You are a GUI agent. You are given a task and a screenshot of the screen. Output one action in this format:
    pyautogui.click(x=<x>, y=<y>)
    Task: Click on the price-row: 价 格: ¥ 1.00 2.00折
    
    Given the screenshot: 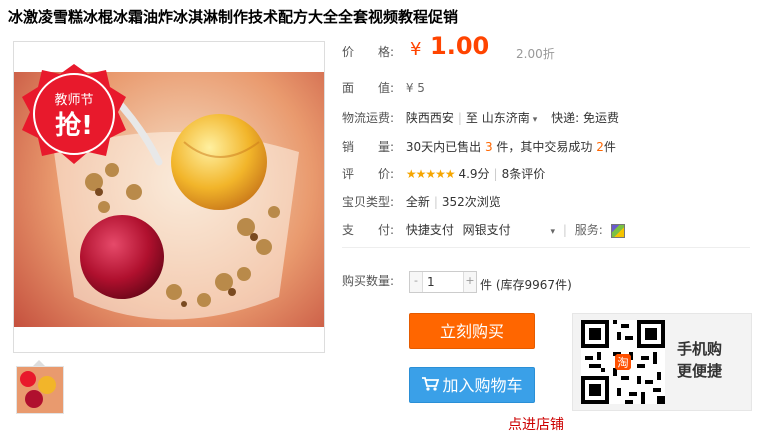 What is the action you would take?
    pyautogui.click(x=448, y=47)
    